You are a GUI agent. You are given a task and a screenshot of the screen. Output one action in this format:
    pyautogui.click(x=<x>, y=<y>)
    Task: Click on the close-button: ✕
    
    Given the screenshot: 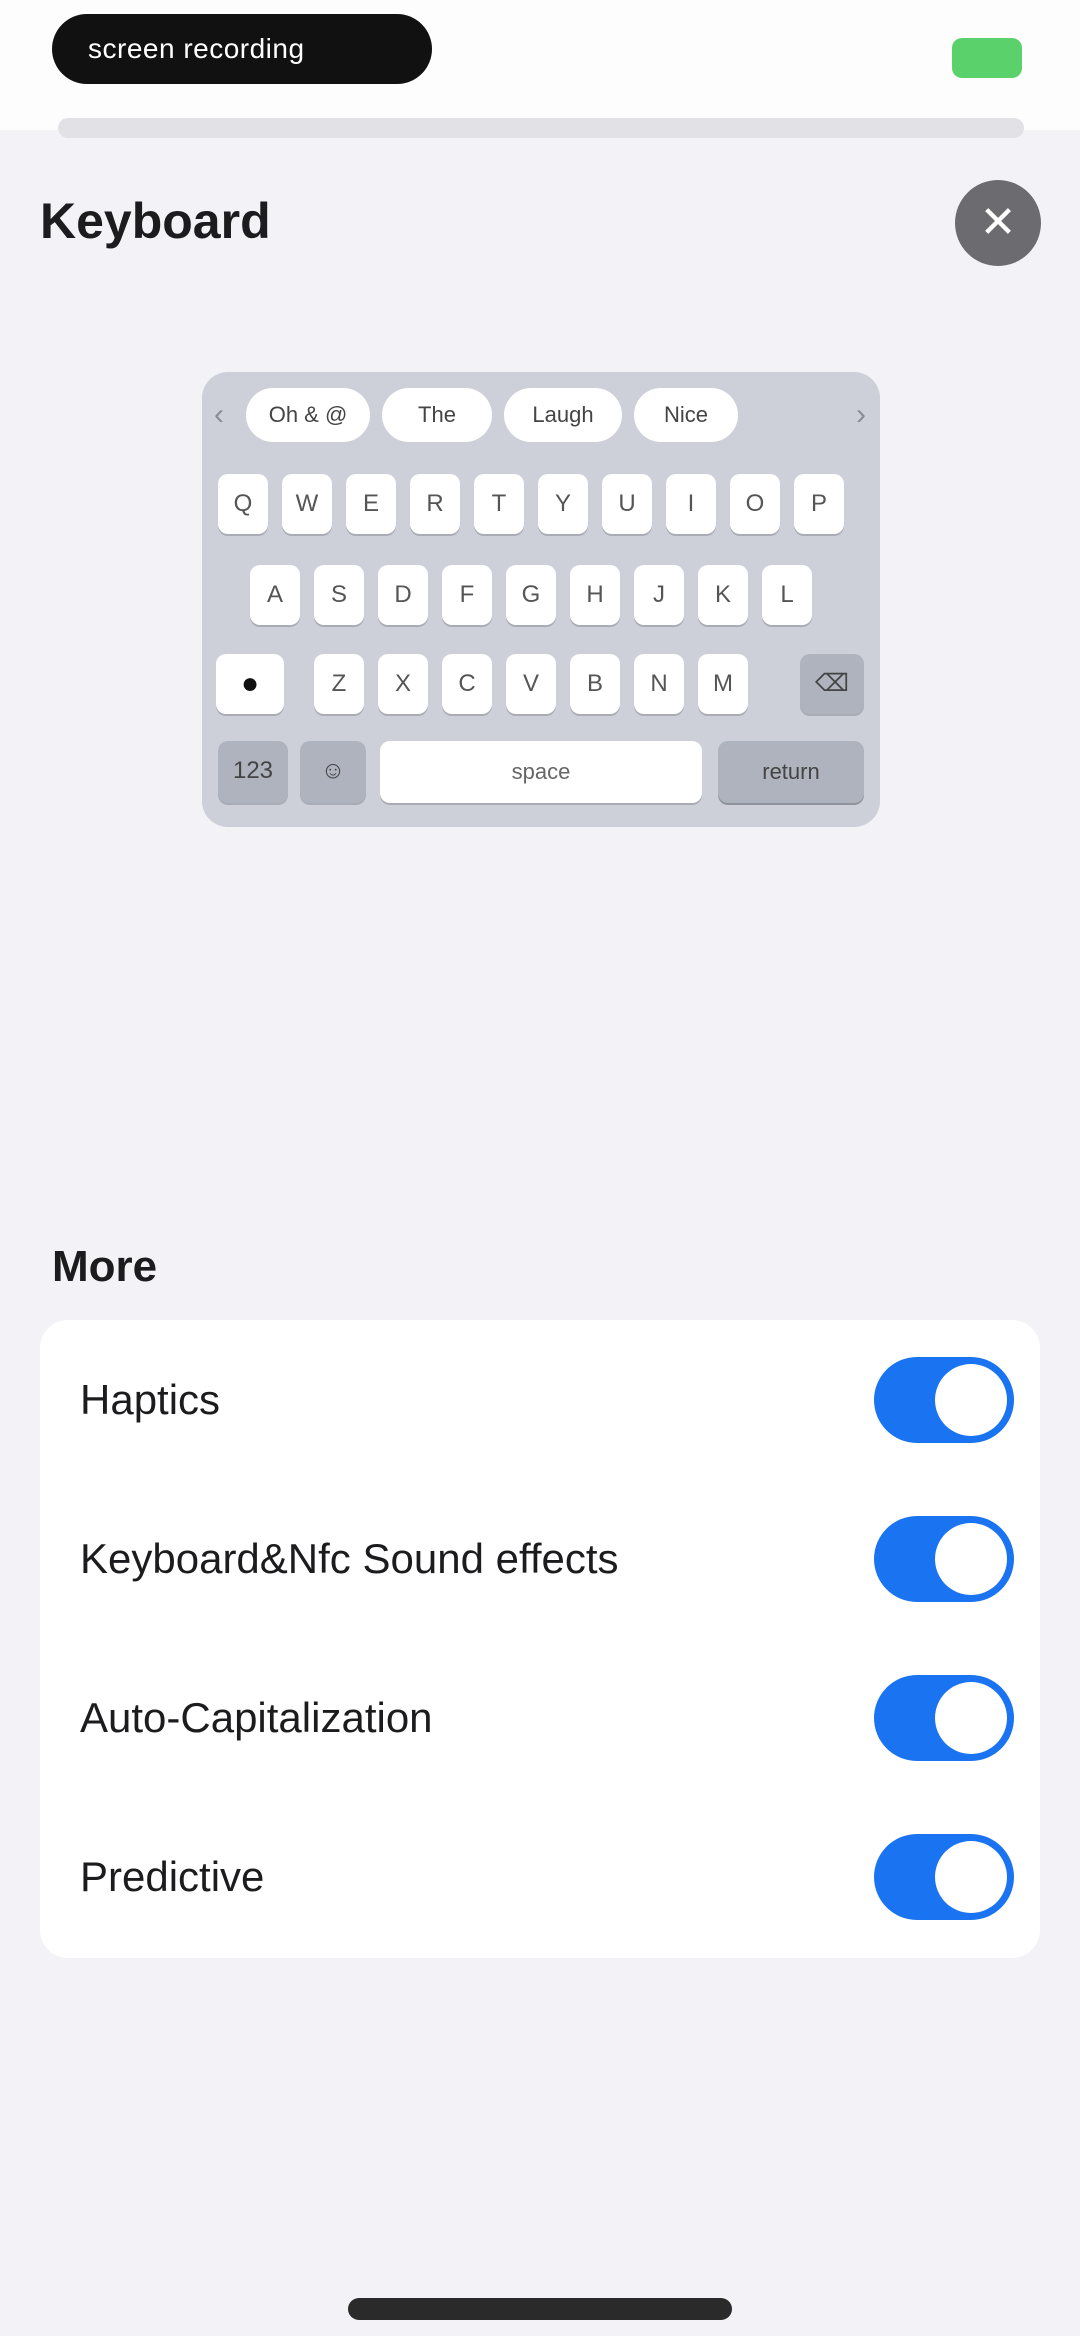 What is the action you would take?
    pyautogui.click(x=998, y=223)
    